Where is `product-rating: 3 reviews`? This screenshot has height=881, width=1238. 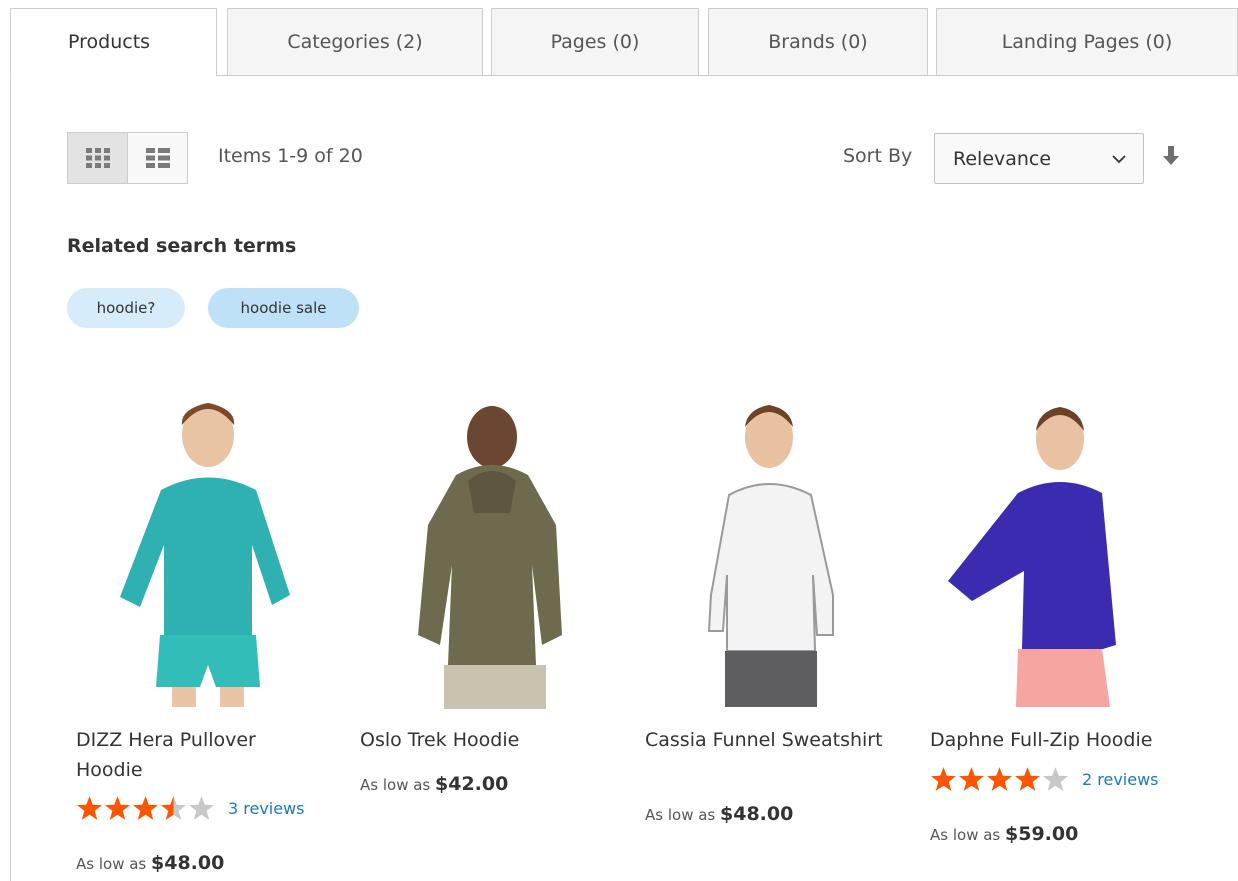
product-rating: 3 reviews is located at coordinates (190, 808).